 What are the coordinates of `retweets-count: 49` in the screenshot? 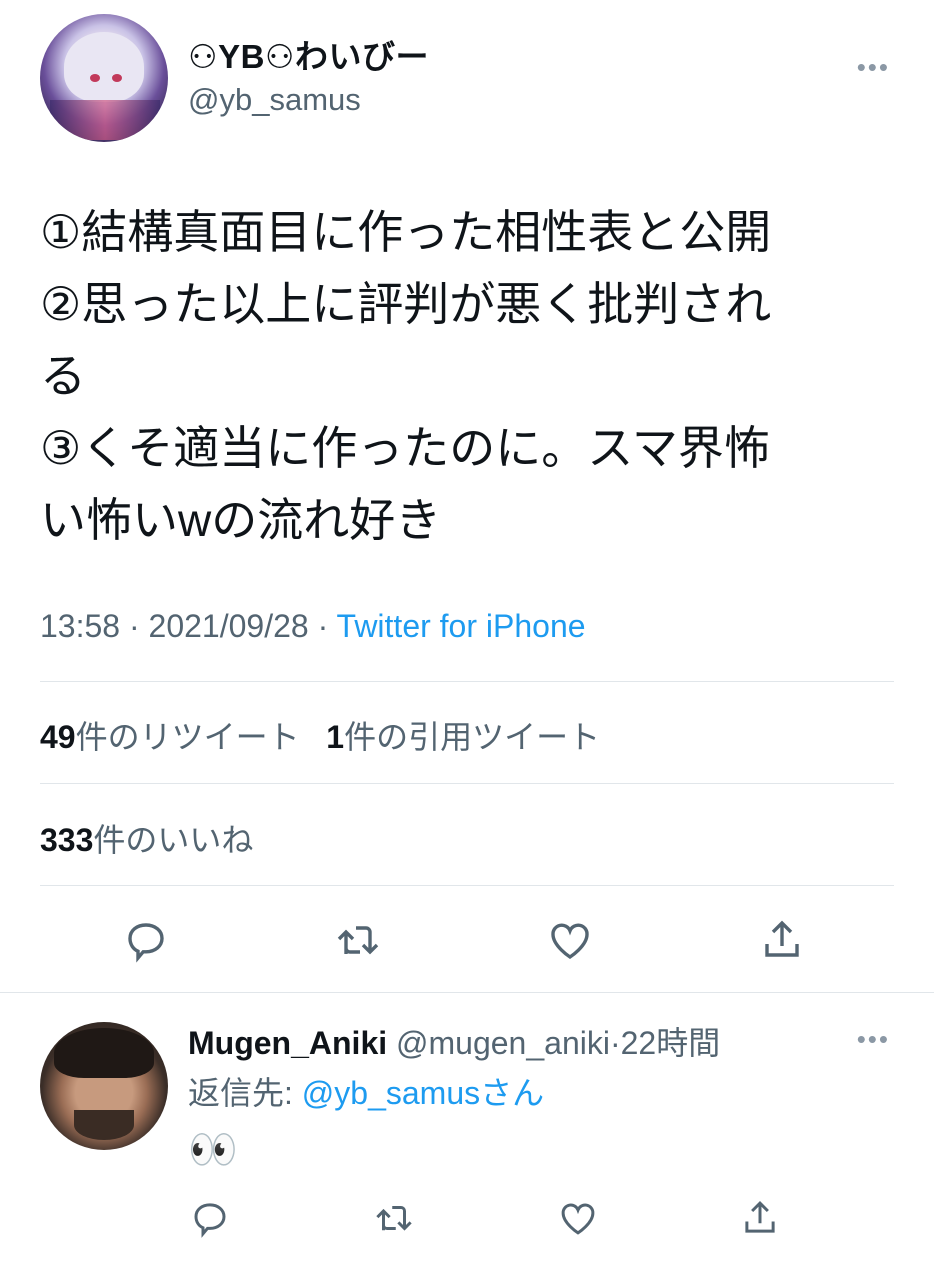 It's located at (58, 737).